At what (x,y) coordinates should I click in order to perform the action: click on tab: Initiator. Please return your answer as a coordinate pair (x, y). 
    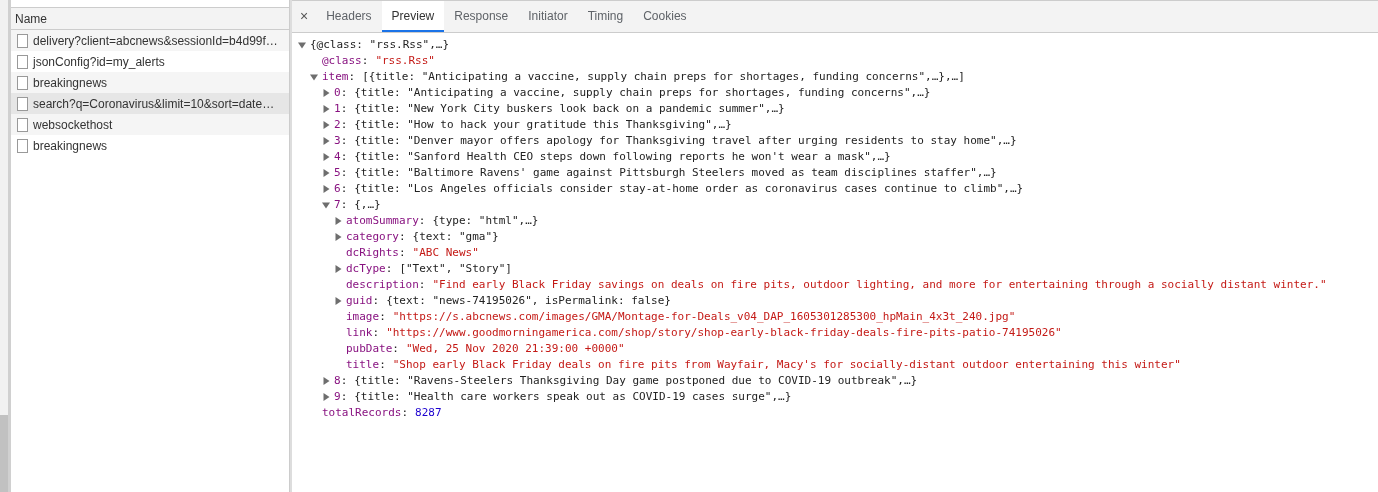
    Looking at the image, I should click on (548, 16).